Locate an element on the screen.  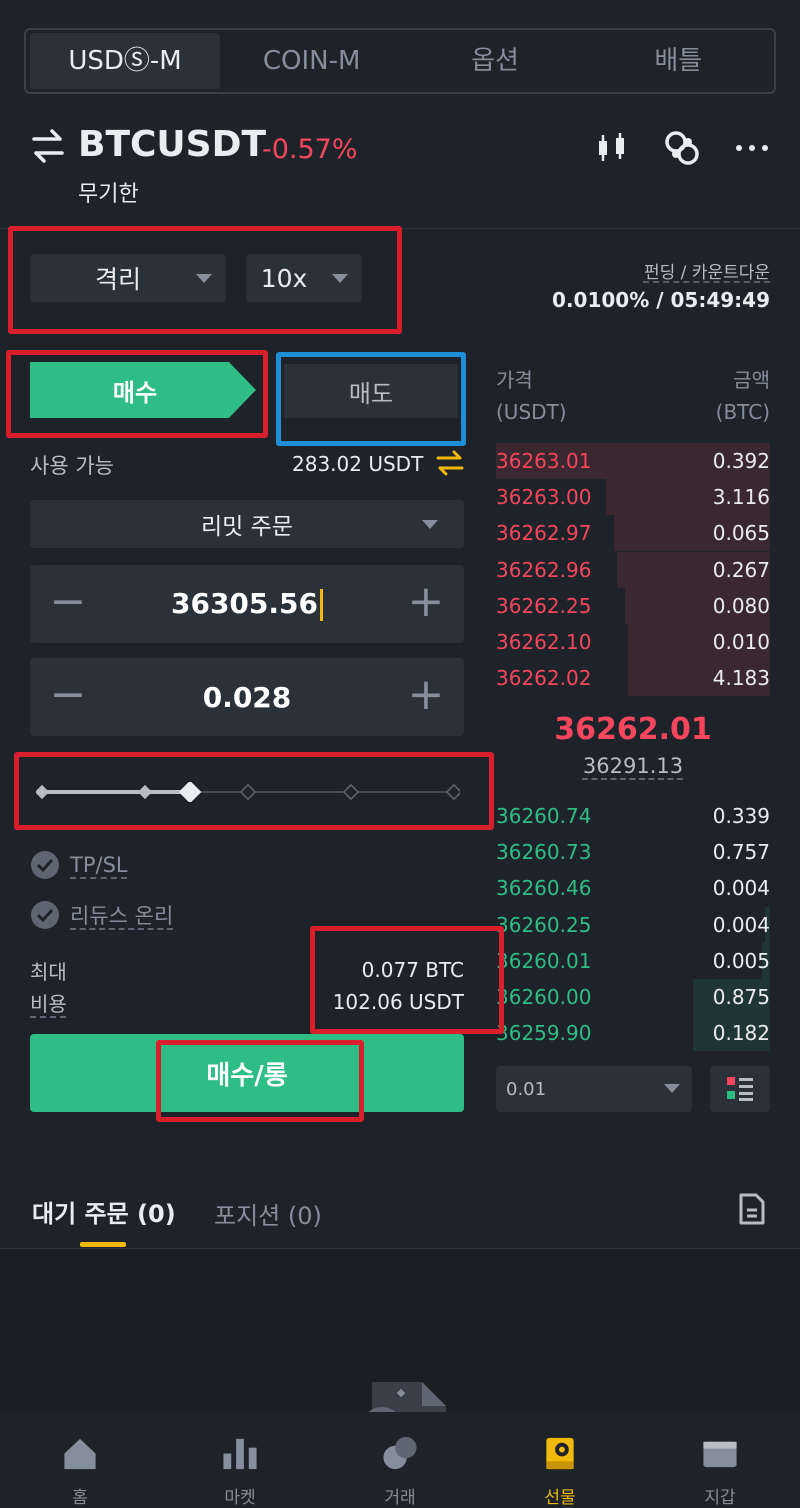
nav-markets: 마켓 is located at coordinates (240, 1460).